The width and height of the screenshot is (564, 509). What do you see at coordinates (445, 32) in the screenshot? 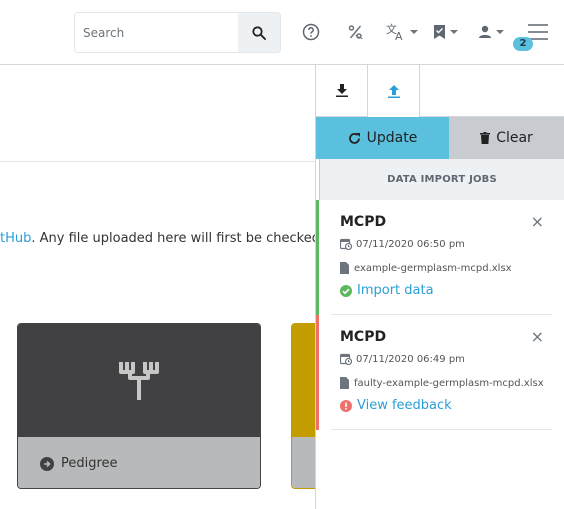
I see `bookmark-dropdown` at bounding box center [445, 32].